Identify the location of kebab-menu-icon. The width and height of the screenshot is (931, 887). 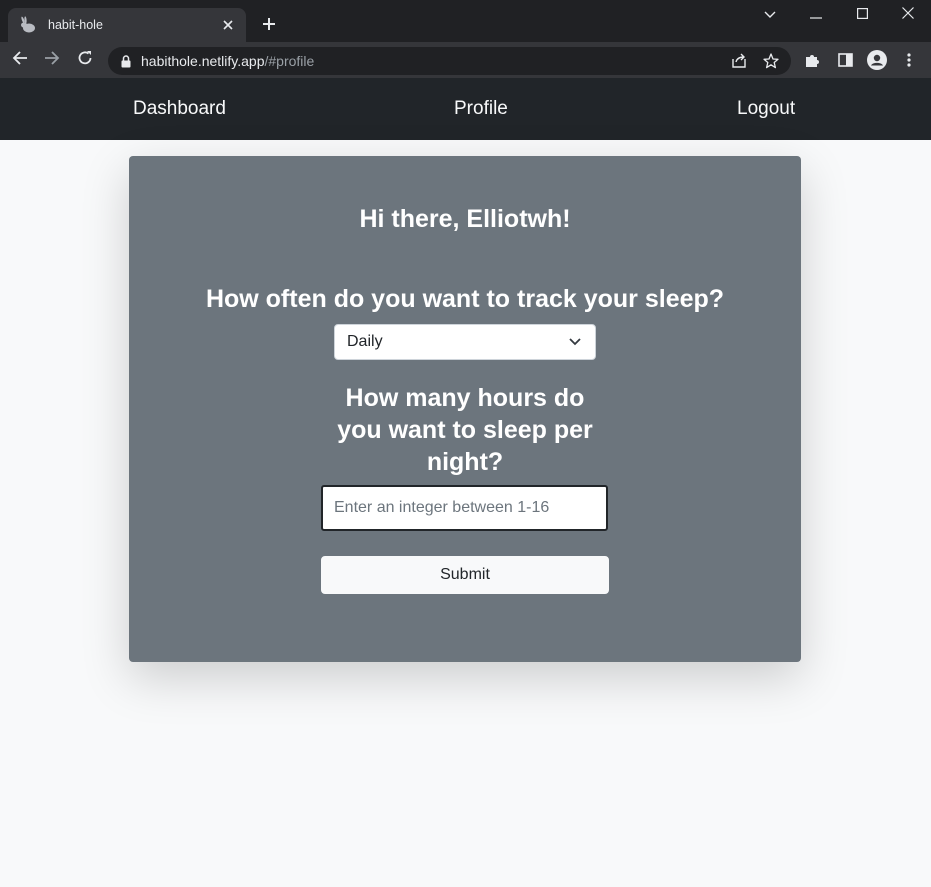
(909, 60).